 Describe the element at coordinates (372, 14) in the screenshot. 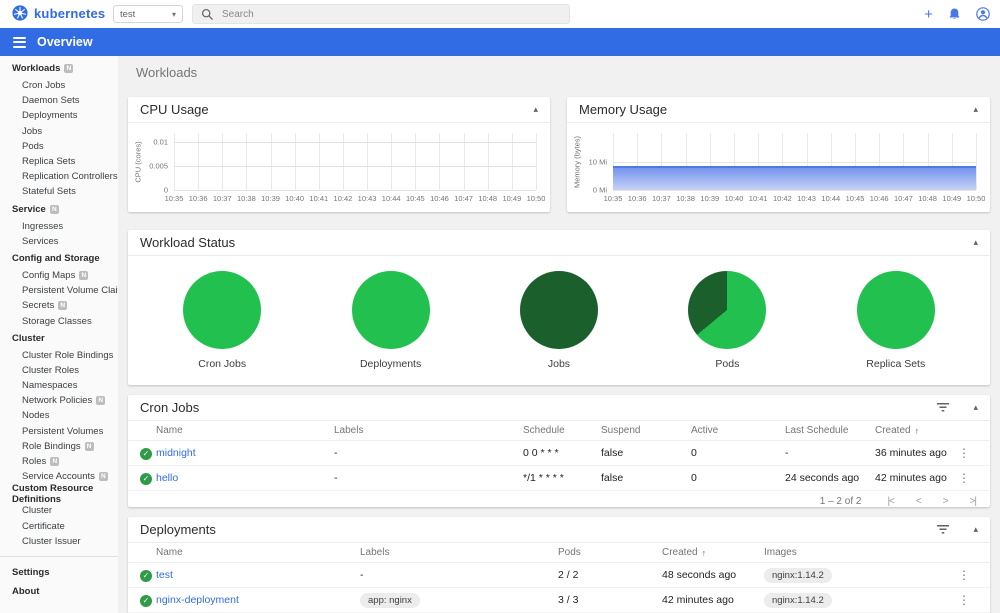

I see `search-input` at that location.